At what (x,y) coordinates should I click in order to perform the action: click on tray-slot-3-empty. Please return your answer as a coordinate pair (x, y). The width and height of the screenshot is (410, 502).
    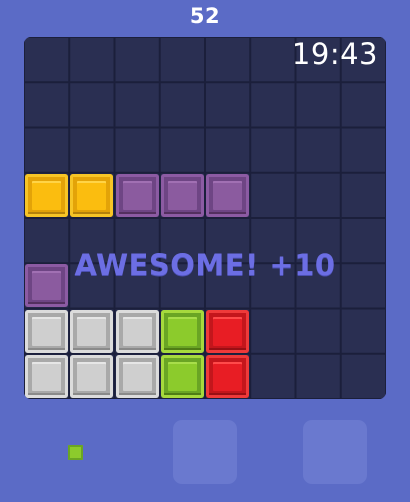
    Looking at the image, I should click on (335, 452).